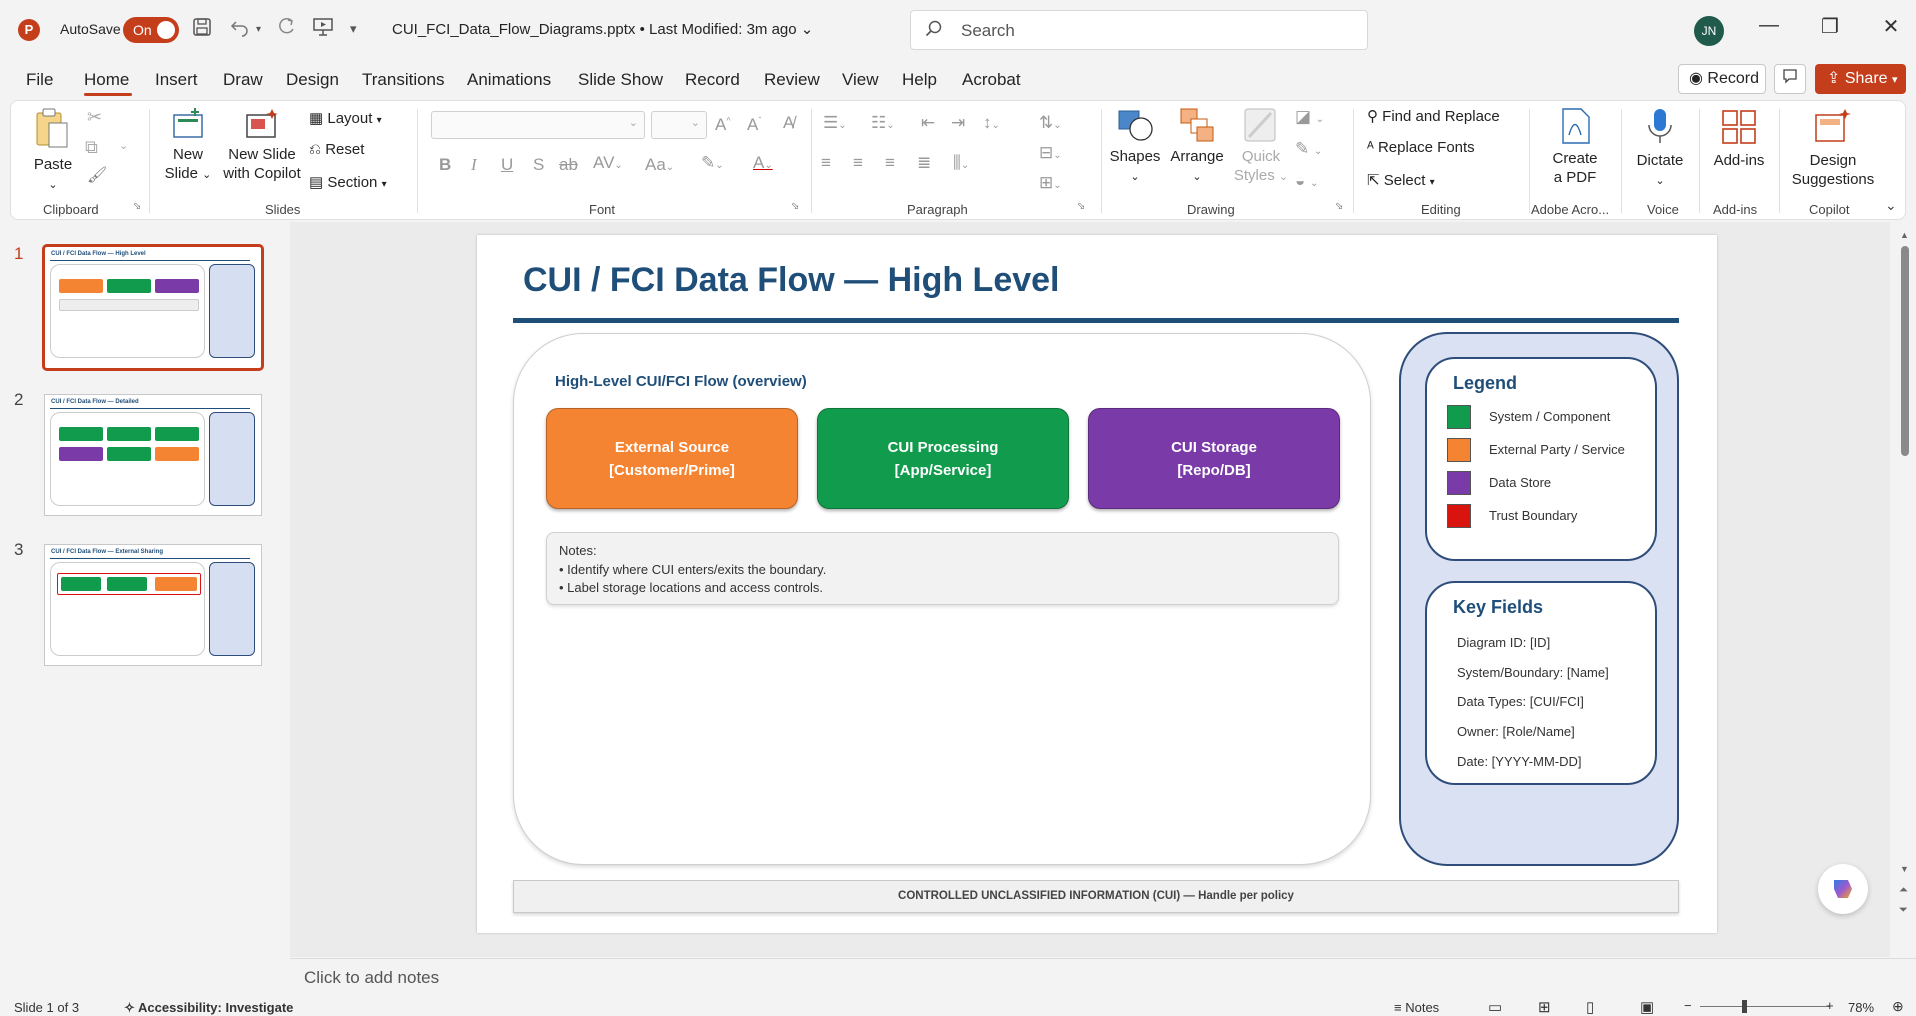 This screenshot has width=1916, height=1016. What do you see at coordinates (1769, 25) in the screenshot?
I see `minimize-icon: —` at bounding box center [1769, 25].